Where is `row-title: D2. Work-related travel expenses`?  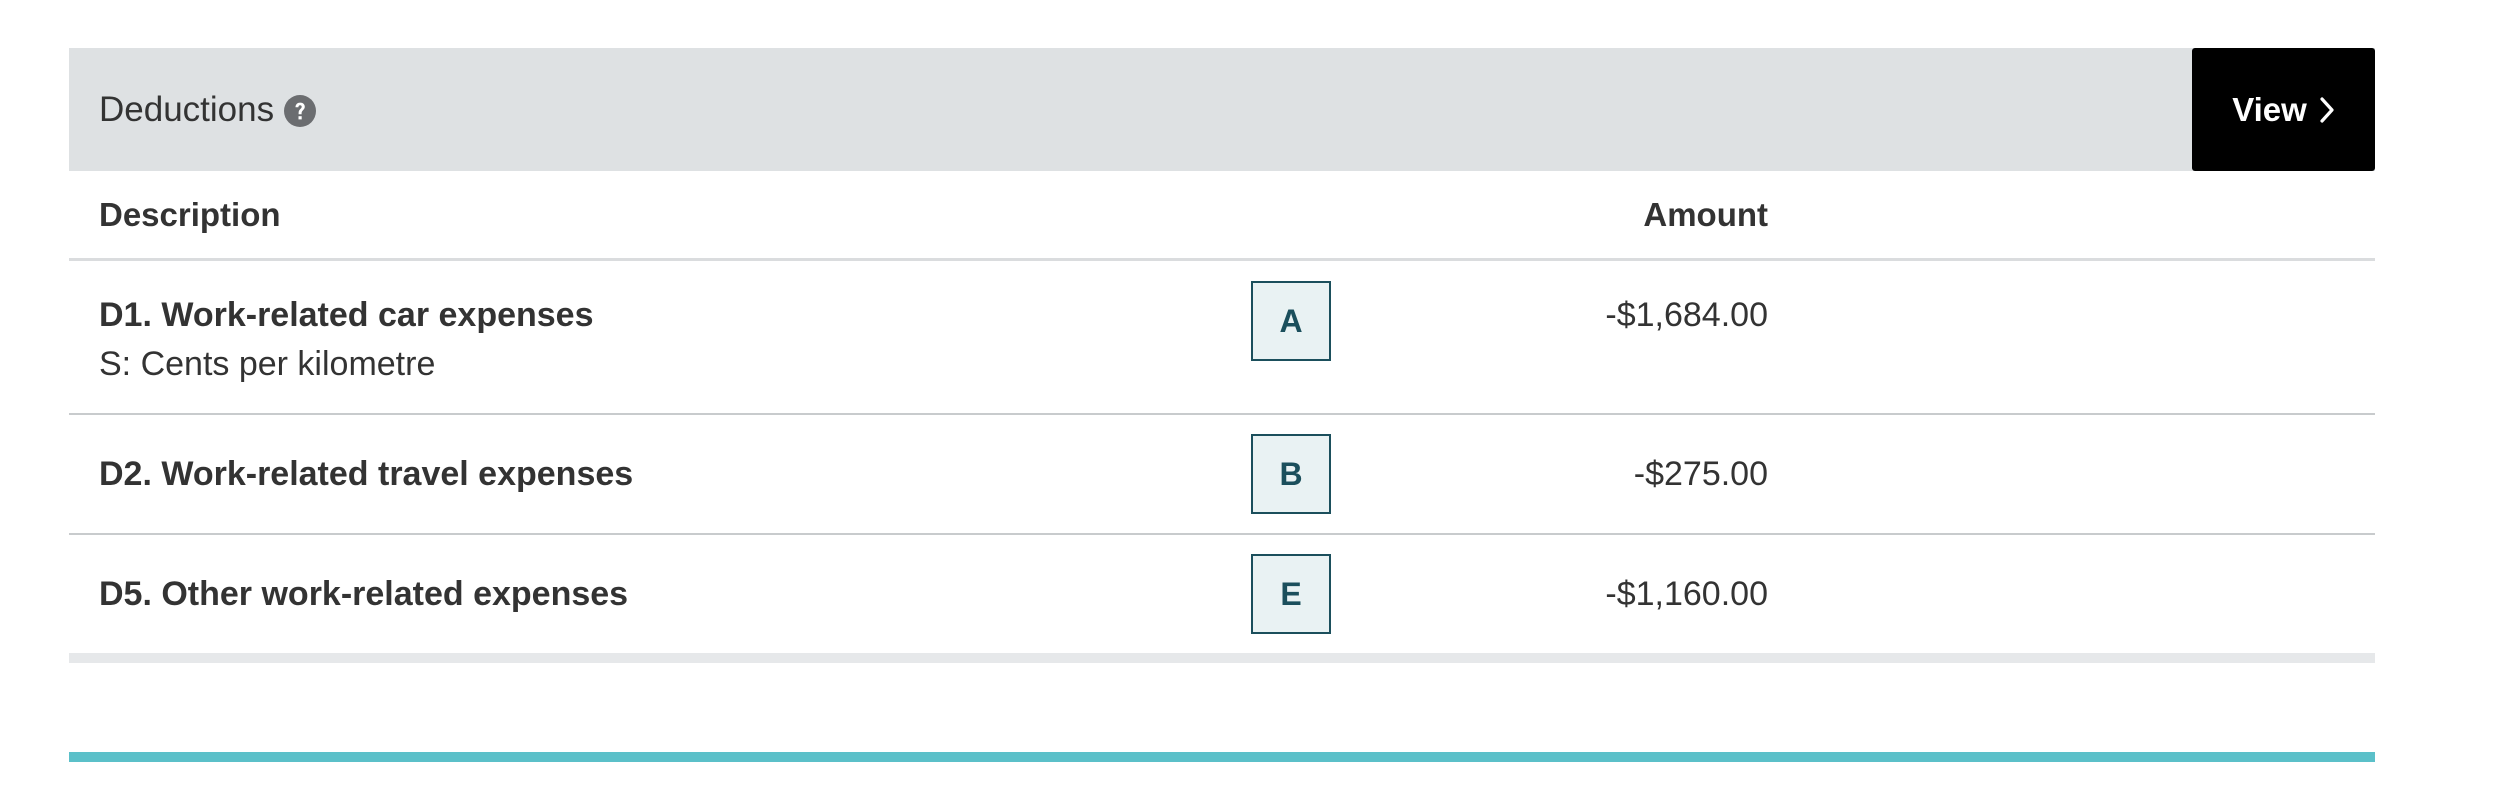
row-title: D2. Work-related travel expenses is located at coordinates (366, 474).